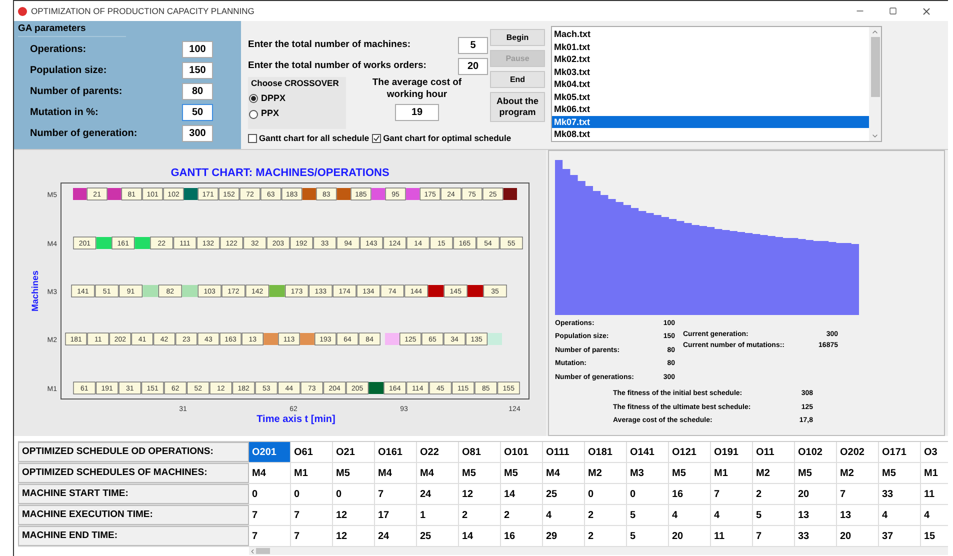  Describe the element at coordinates (816, 452) in the screenshot. I see `table-cell: O102` at that location.